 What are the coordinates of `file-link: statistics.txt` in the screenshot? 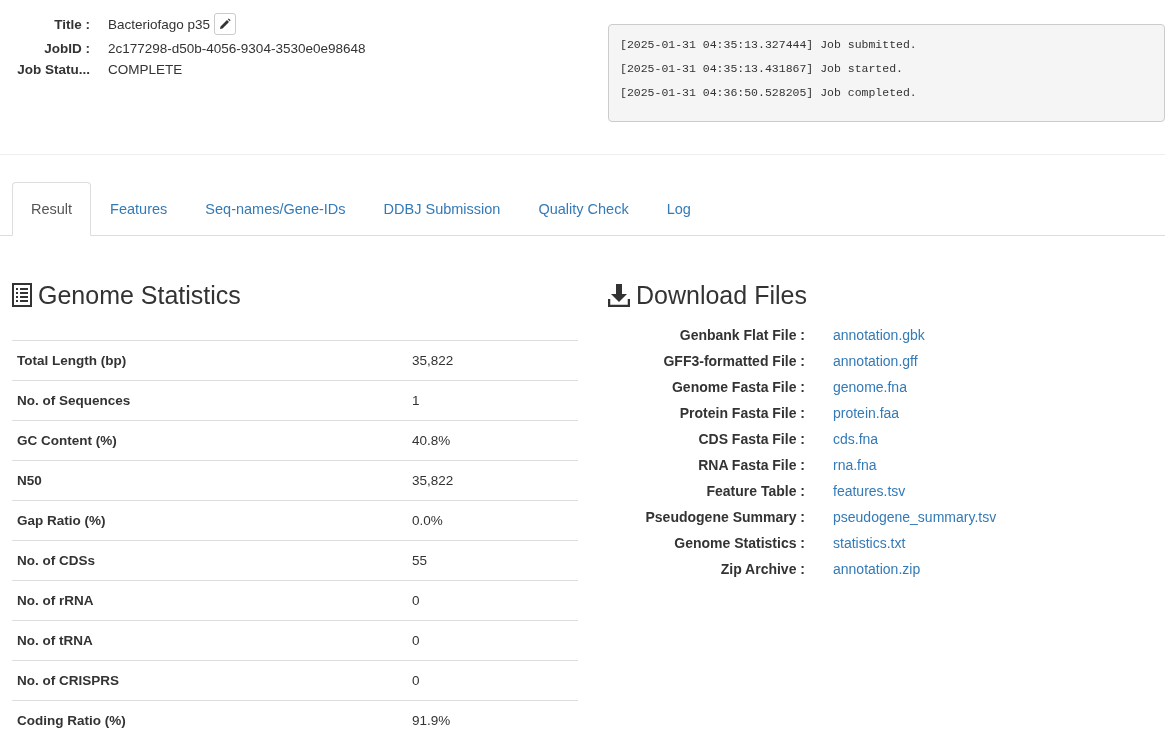 It's located at (869, 543).